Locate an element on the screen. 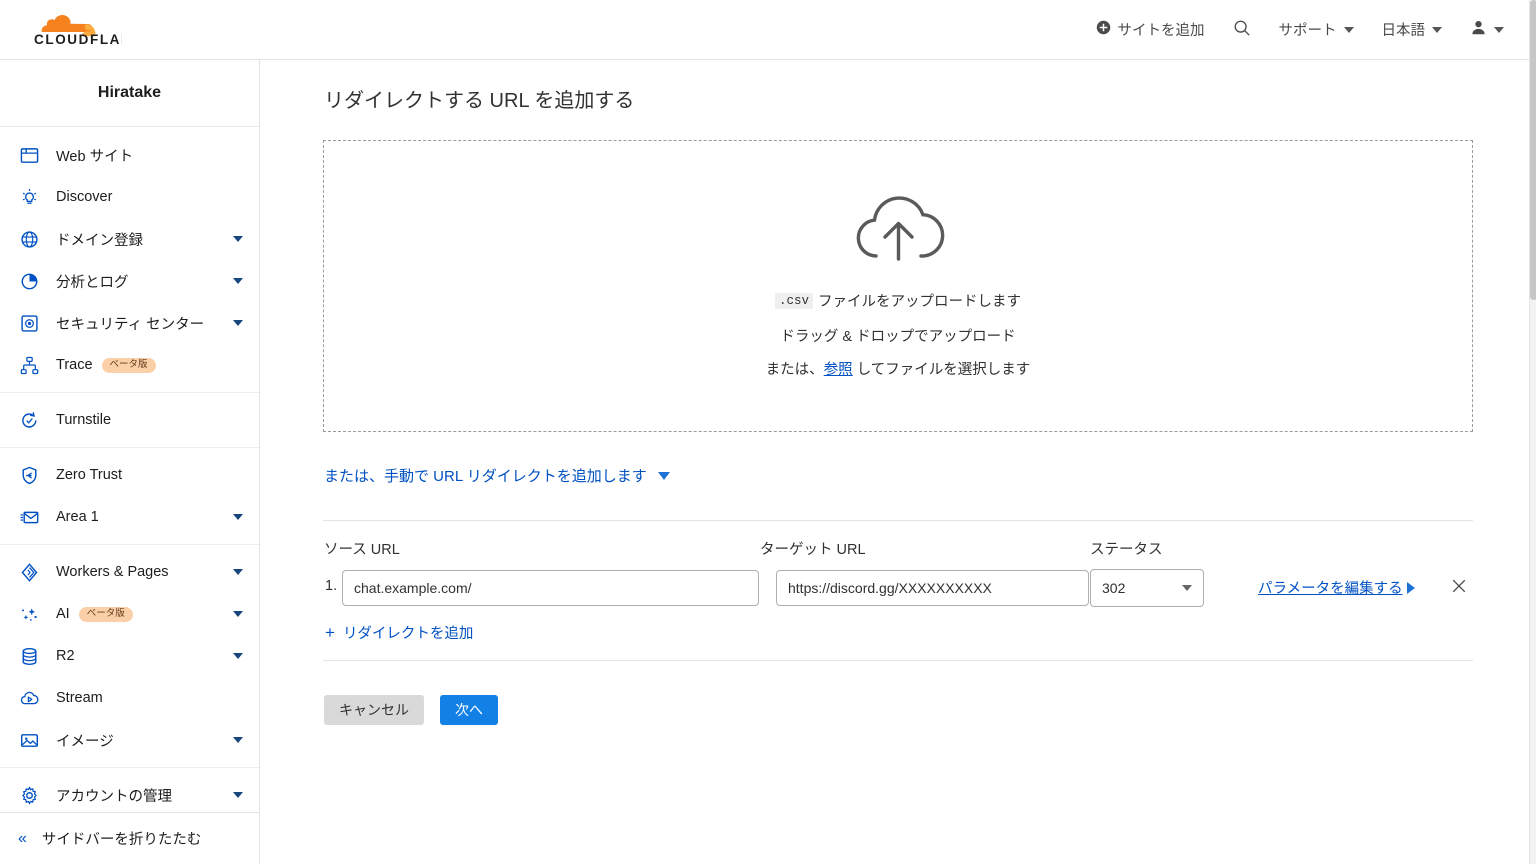  page-scrollbar is located at coordinates (1532, 432).